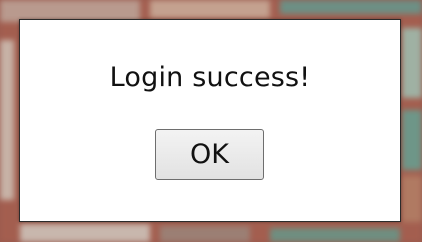  Describe the element at coordinates (210, 77) in the screenshot. I see `dialog-message: Login success!` at that location.